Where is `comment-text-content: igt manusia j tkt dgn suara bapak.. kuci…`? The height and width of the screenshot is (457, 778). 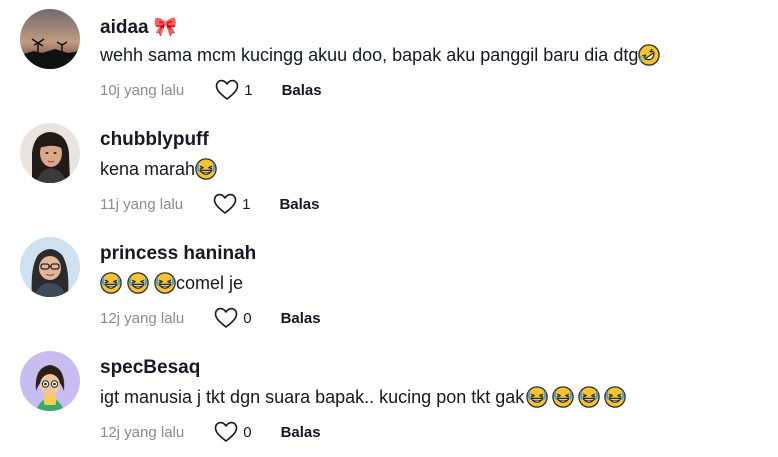
comment-text-content: igt manusia j tkt dgn suara bapak.. kuci… is located at coordinates (312, 396).